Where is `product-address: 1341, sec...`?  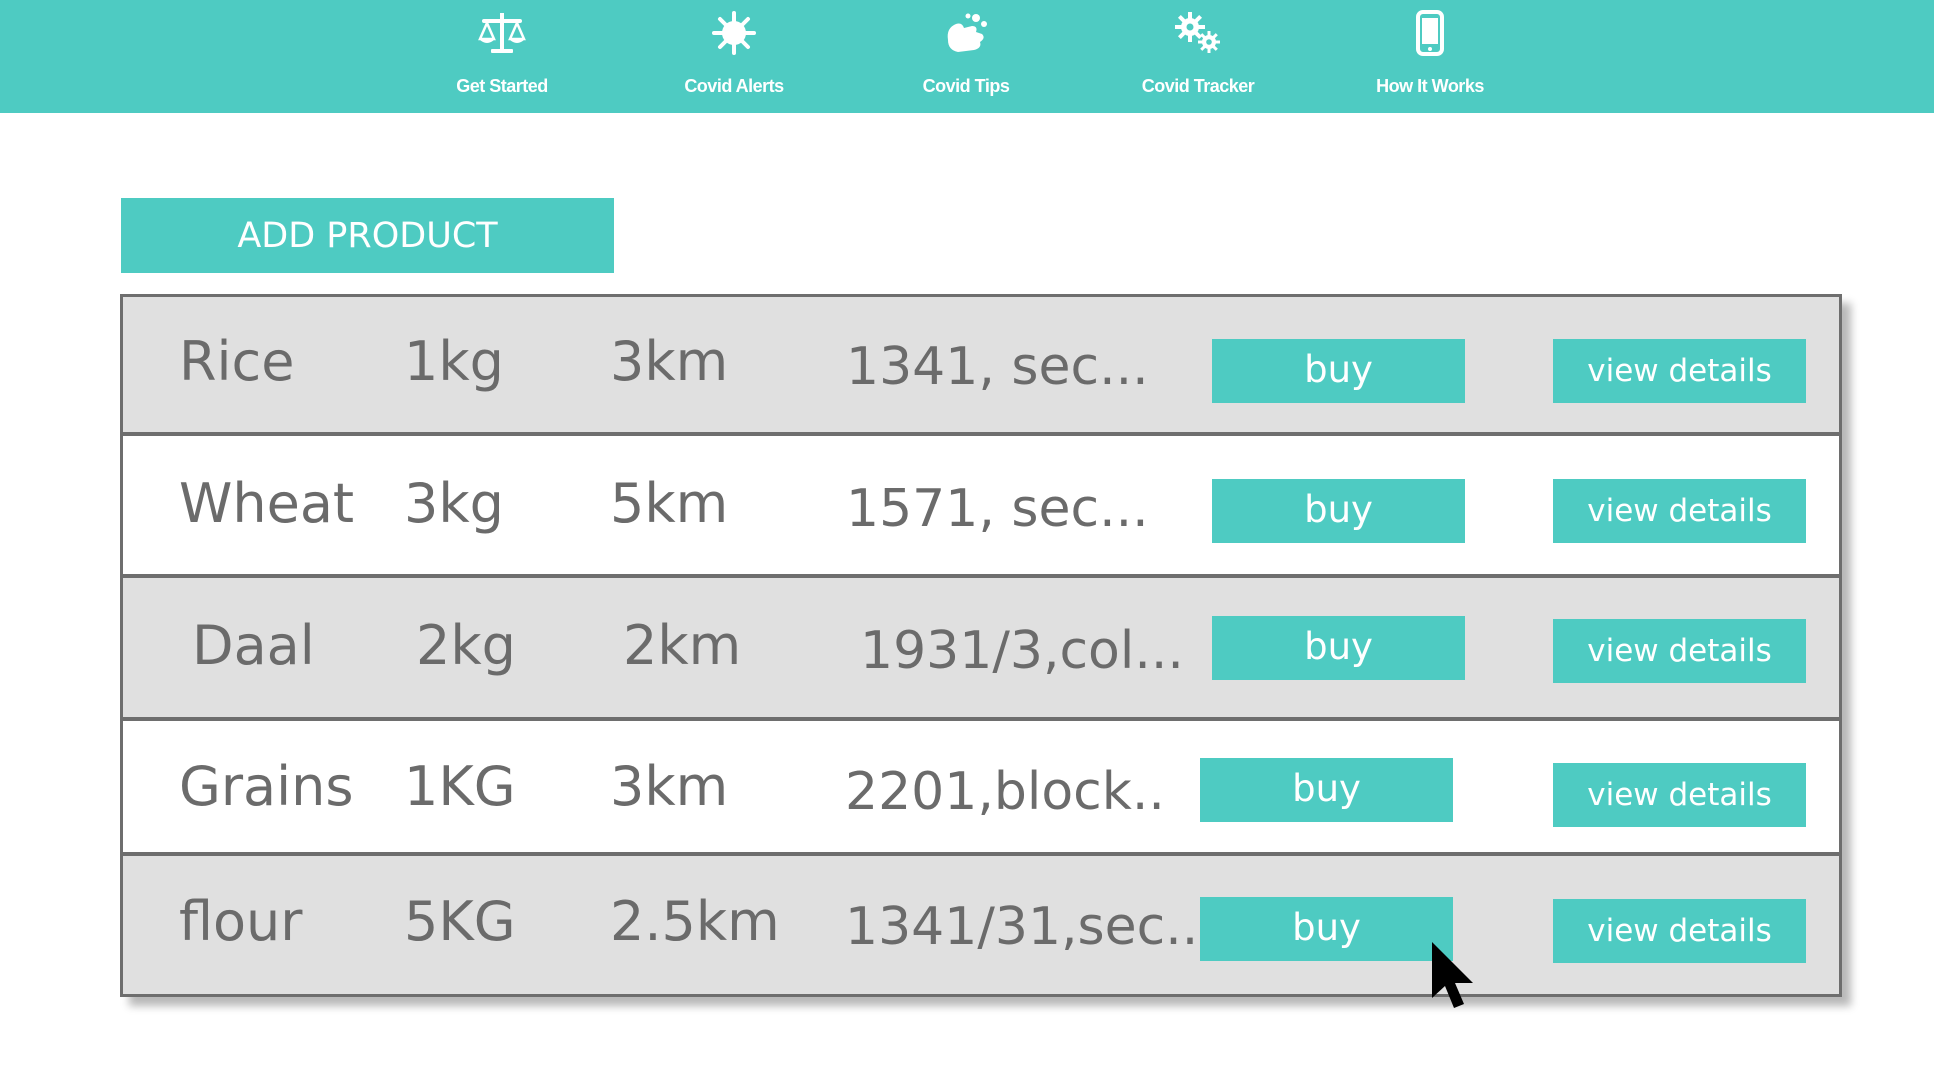
product-address: 1341, sec... is located at coordinates (997, 367).